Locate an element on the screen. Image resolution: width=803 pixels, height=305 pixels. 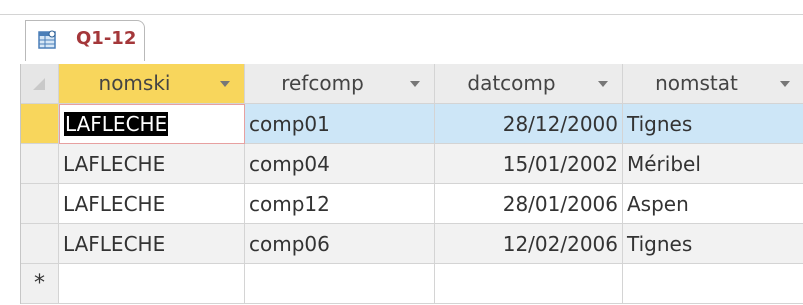
cell-nomstat is located at coordinates (713, 284).